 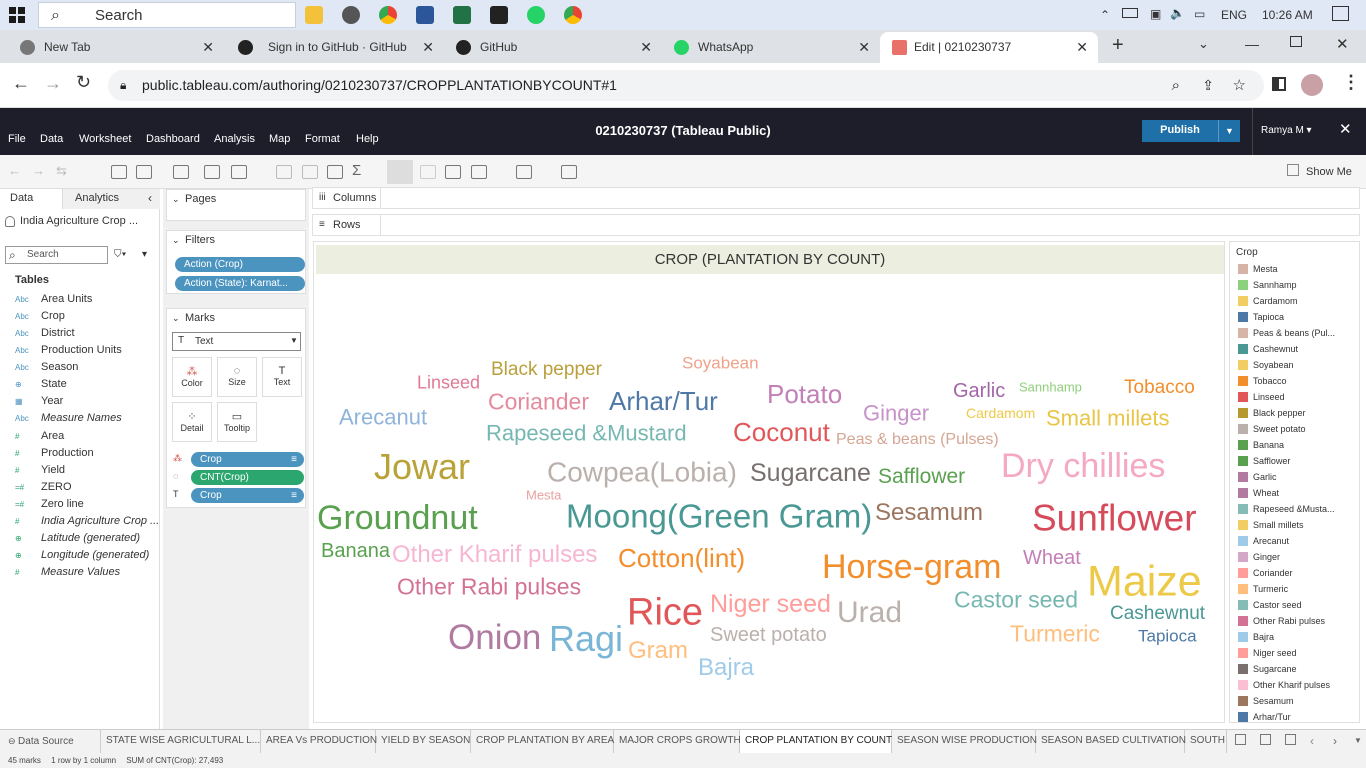 I want to click on field-item: ⊕ Longitude (generated), so click(x=80, y=555).